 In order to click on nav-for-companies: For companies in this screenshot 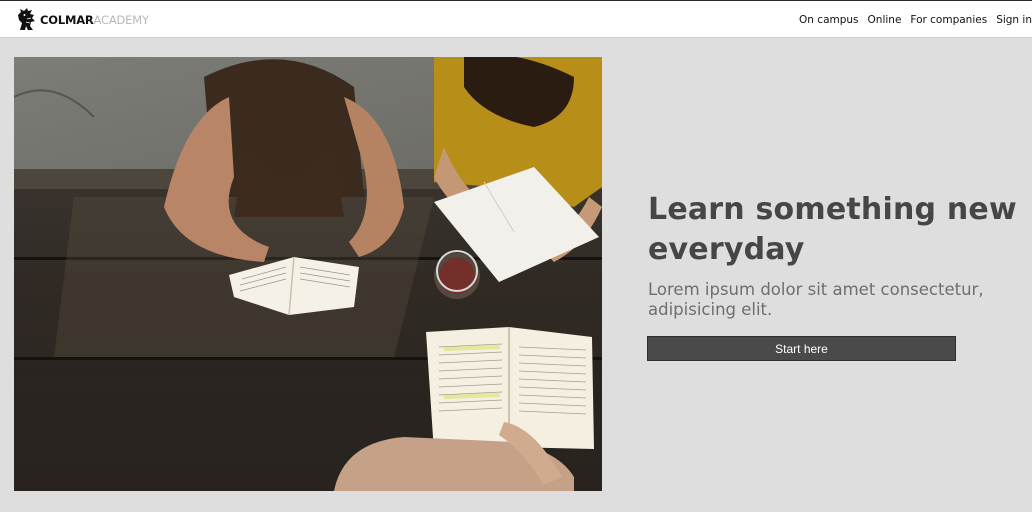, I will do `click(948, 20)`.